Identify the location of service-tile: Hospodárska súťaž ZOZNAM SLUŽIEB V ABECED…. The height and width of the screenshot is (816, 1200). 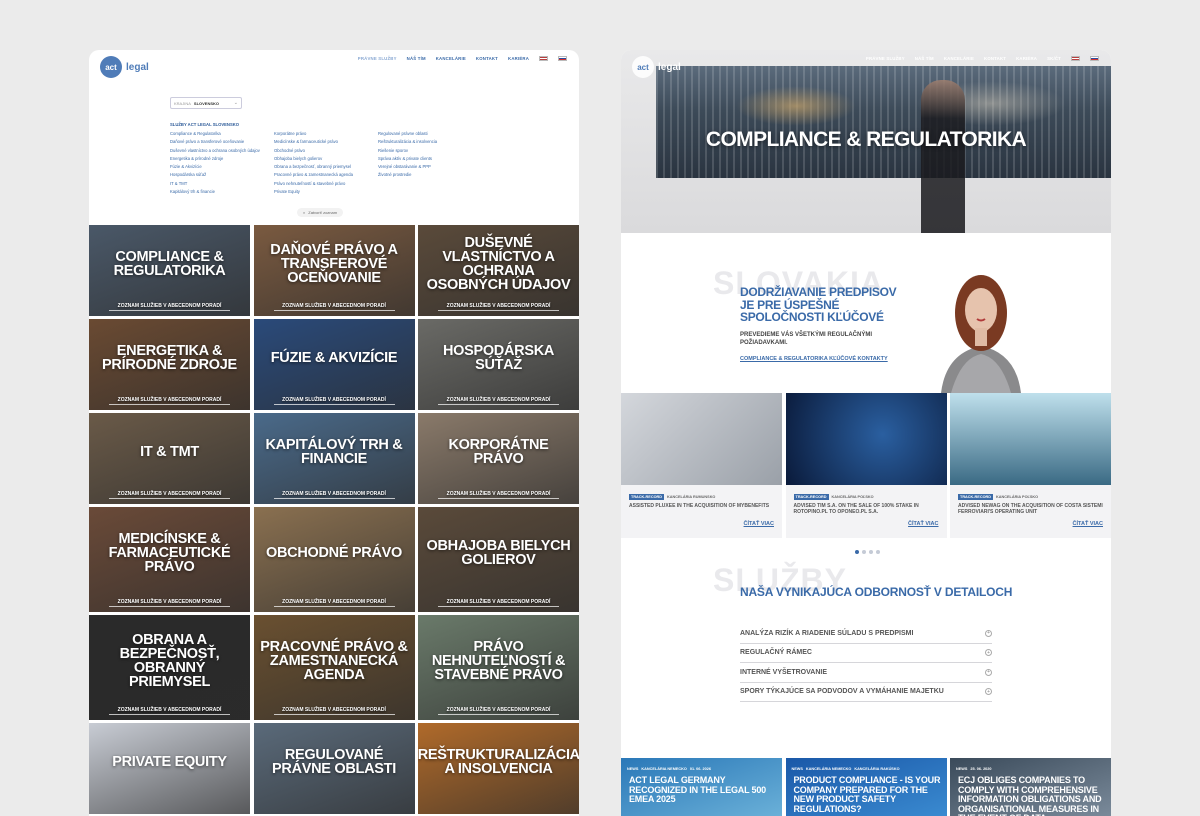
(498, 364).